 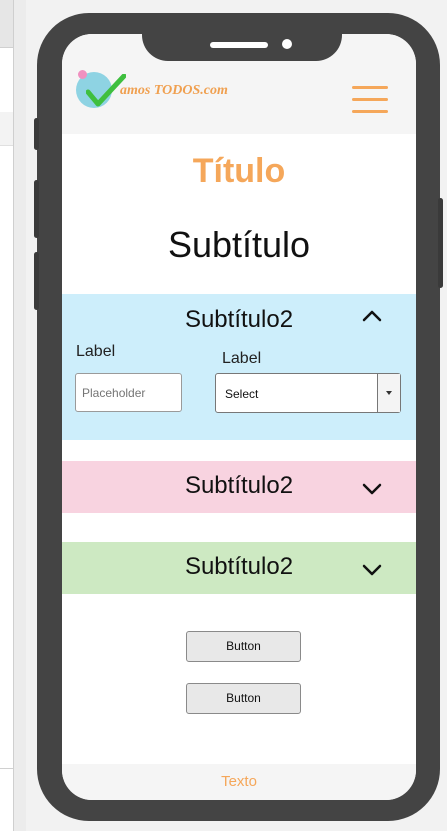 I want to click on select-value: Select, so click(x=242, y=394).